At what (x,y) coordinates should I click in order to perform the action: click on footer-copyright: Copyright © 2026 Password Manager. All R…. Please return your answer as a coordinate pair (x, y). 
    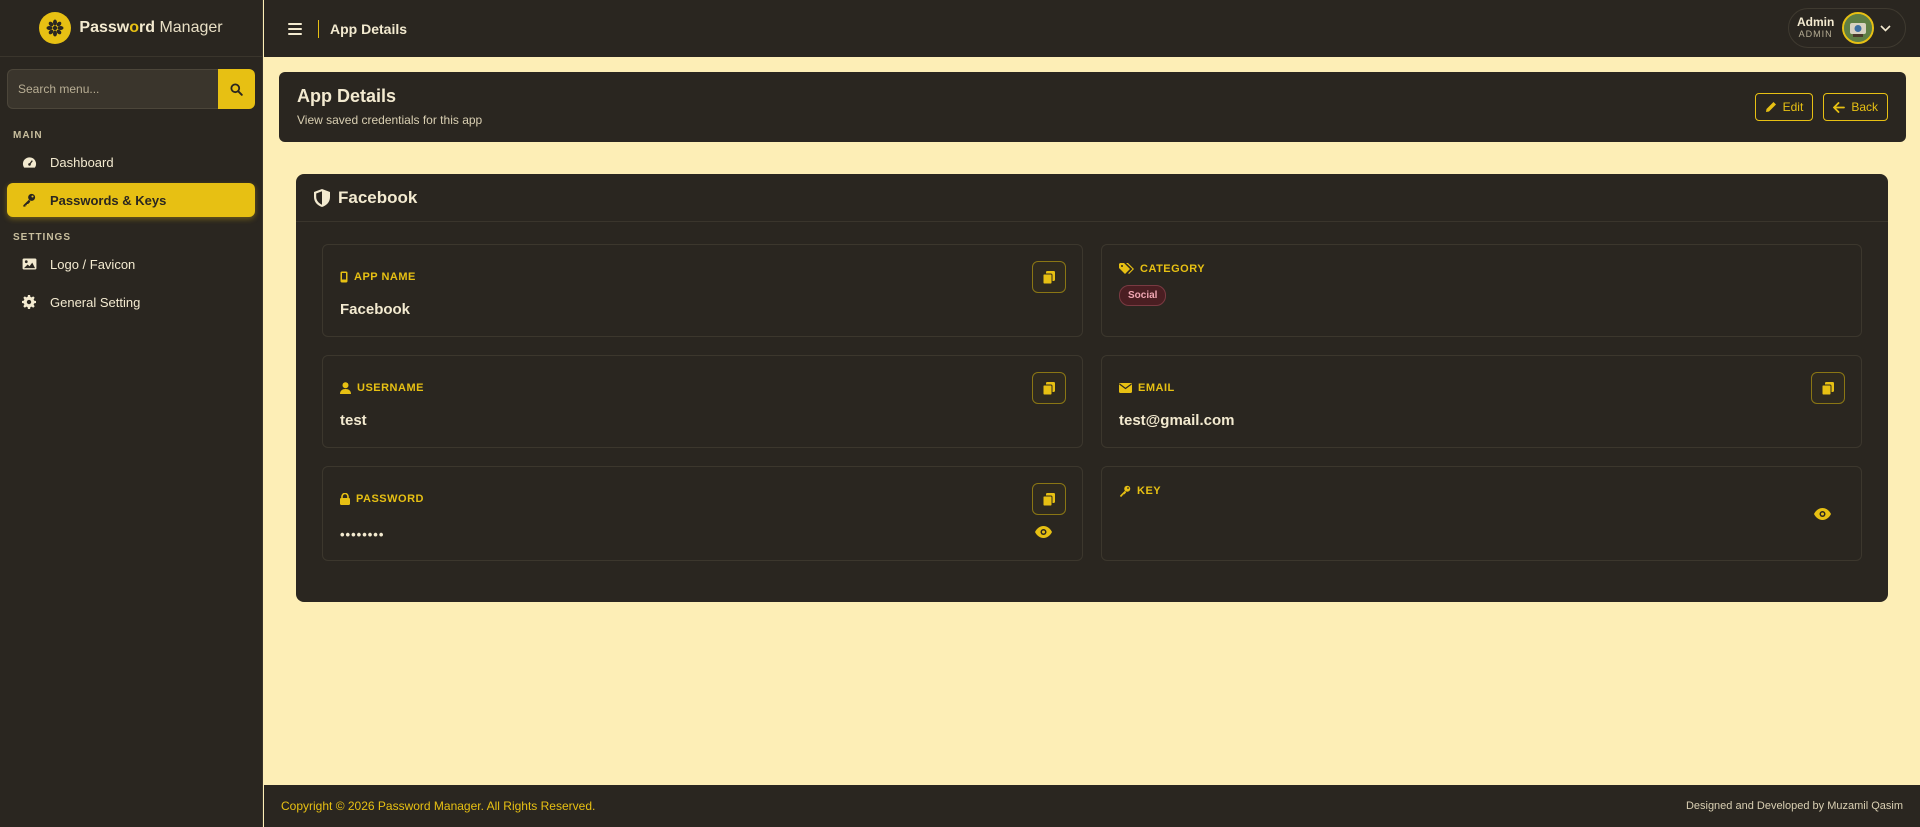
    Looking at the image, I should click on (438, 806).